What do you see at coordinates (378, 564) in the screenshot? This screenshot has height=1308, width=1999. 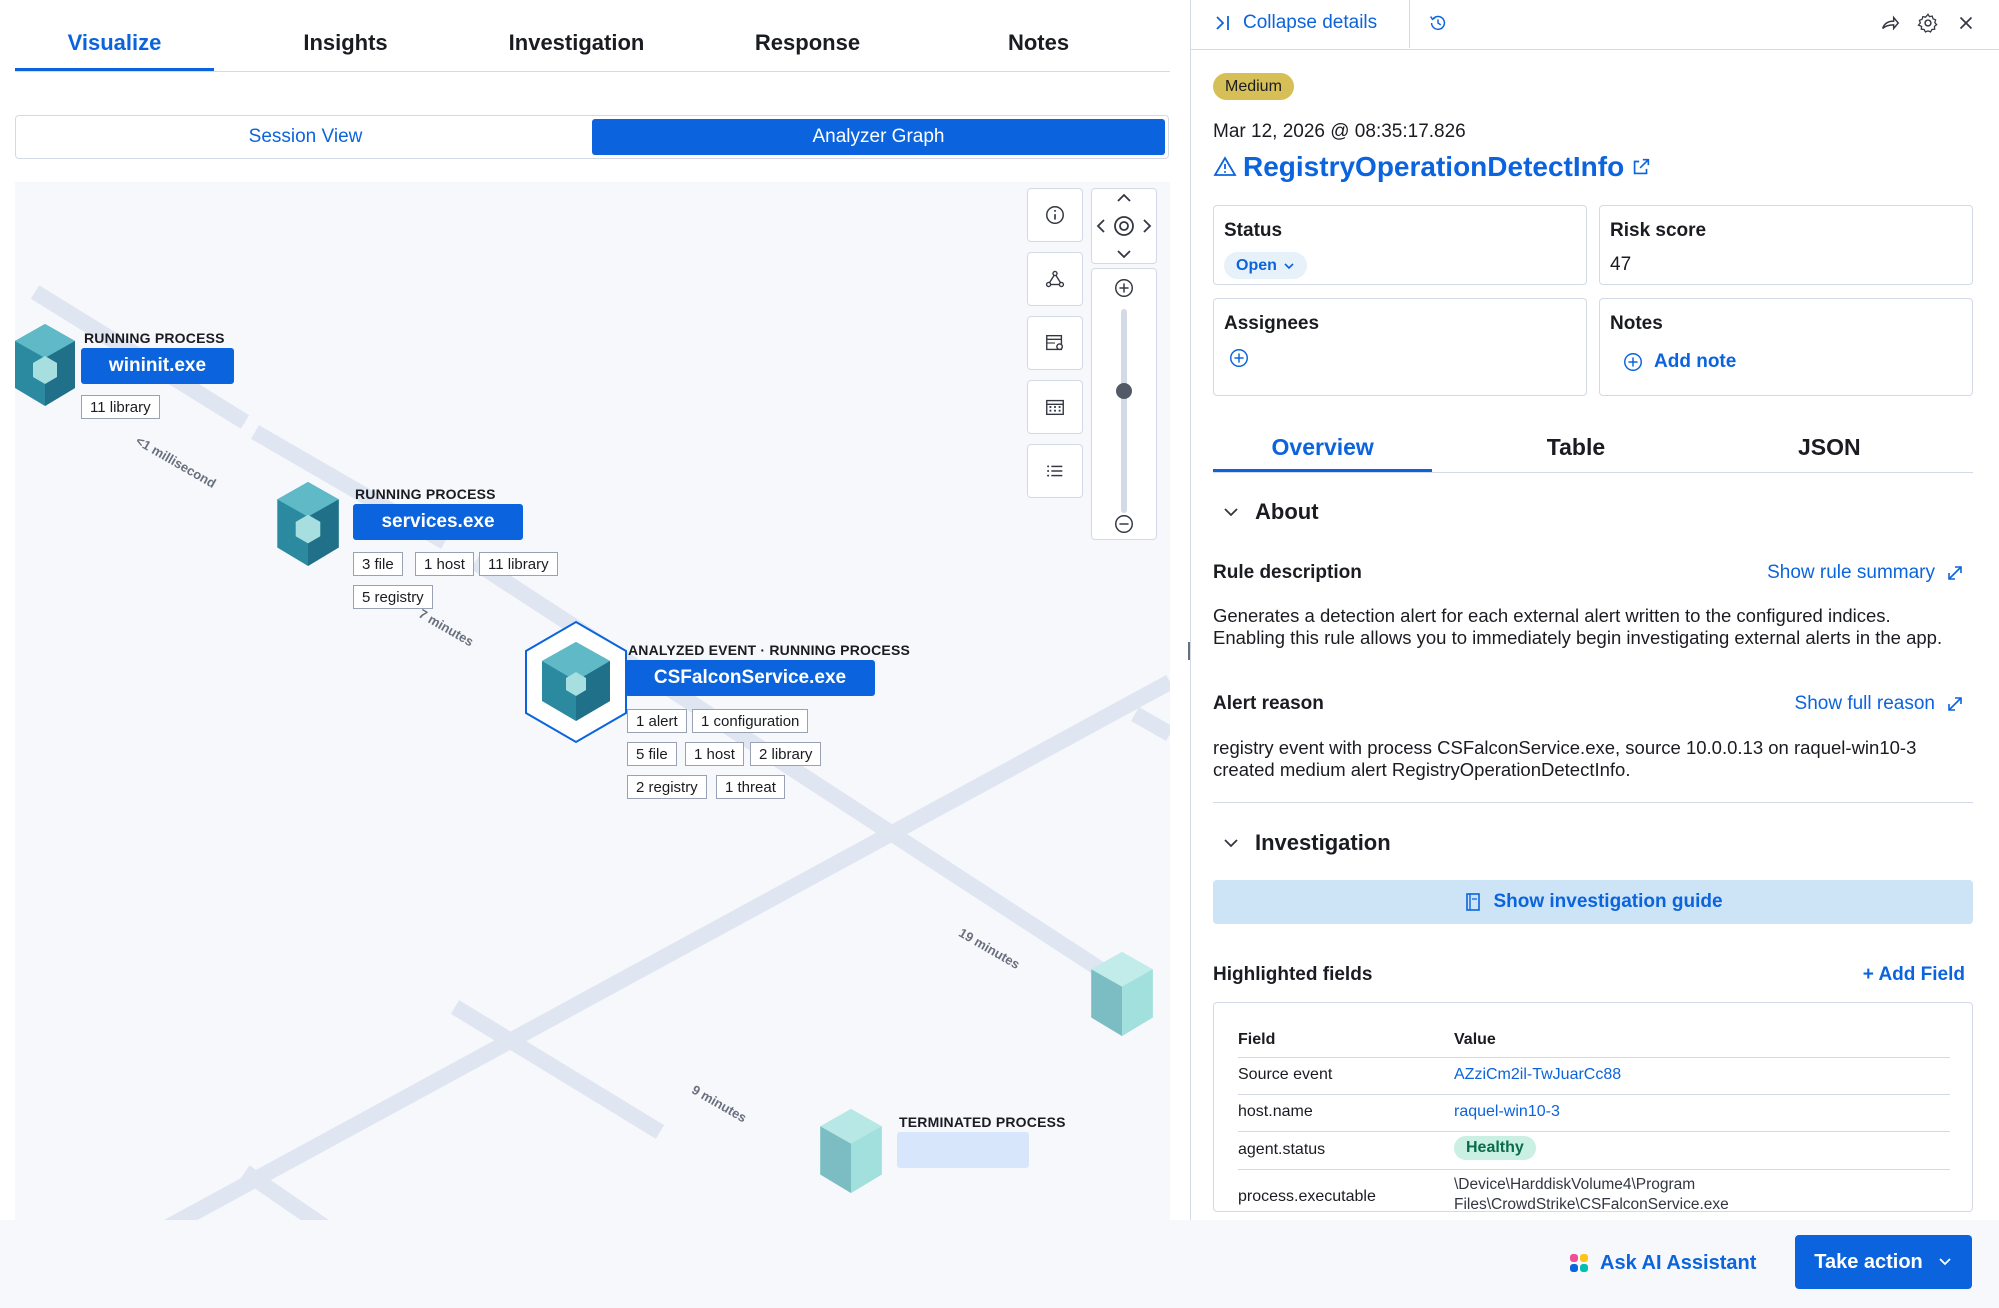 I see `node-chip: 3 file` at bounding box center [378, 564].